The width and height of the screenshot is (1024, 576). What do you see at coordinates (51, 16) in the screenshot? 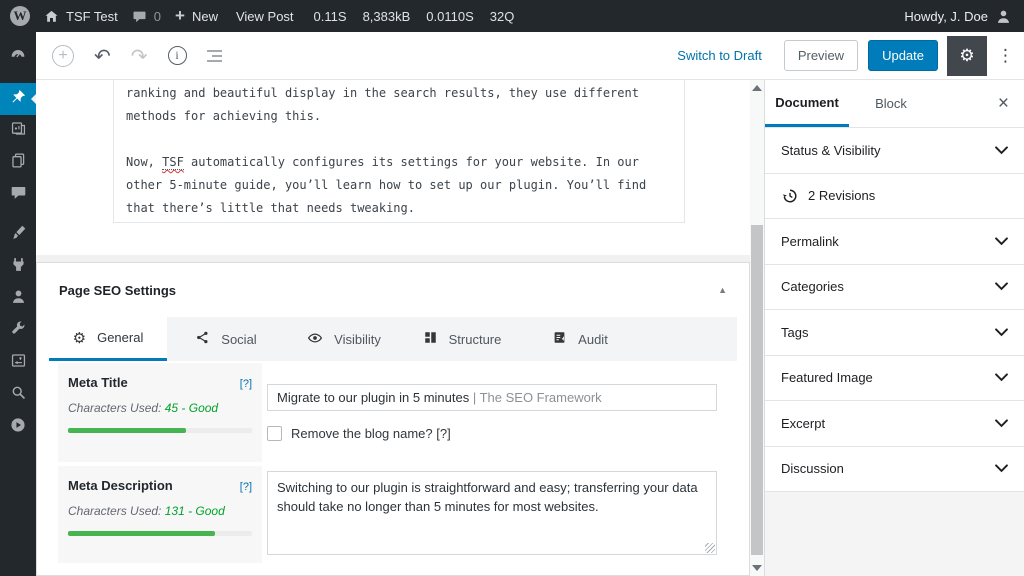
I see `home-icon` at bounding box center [51, 16].